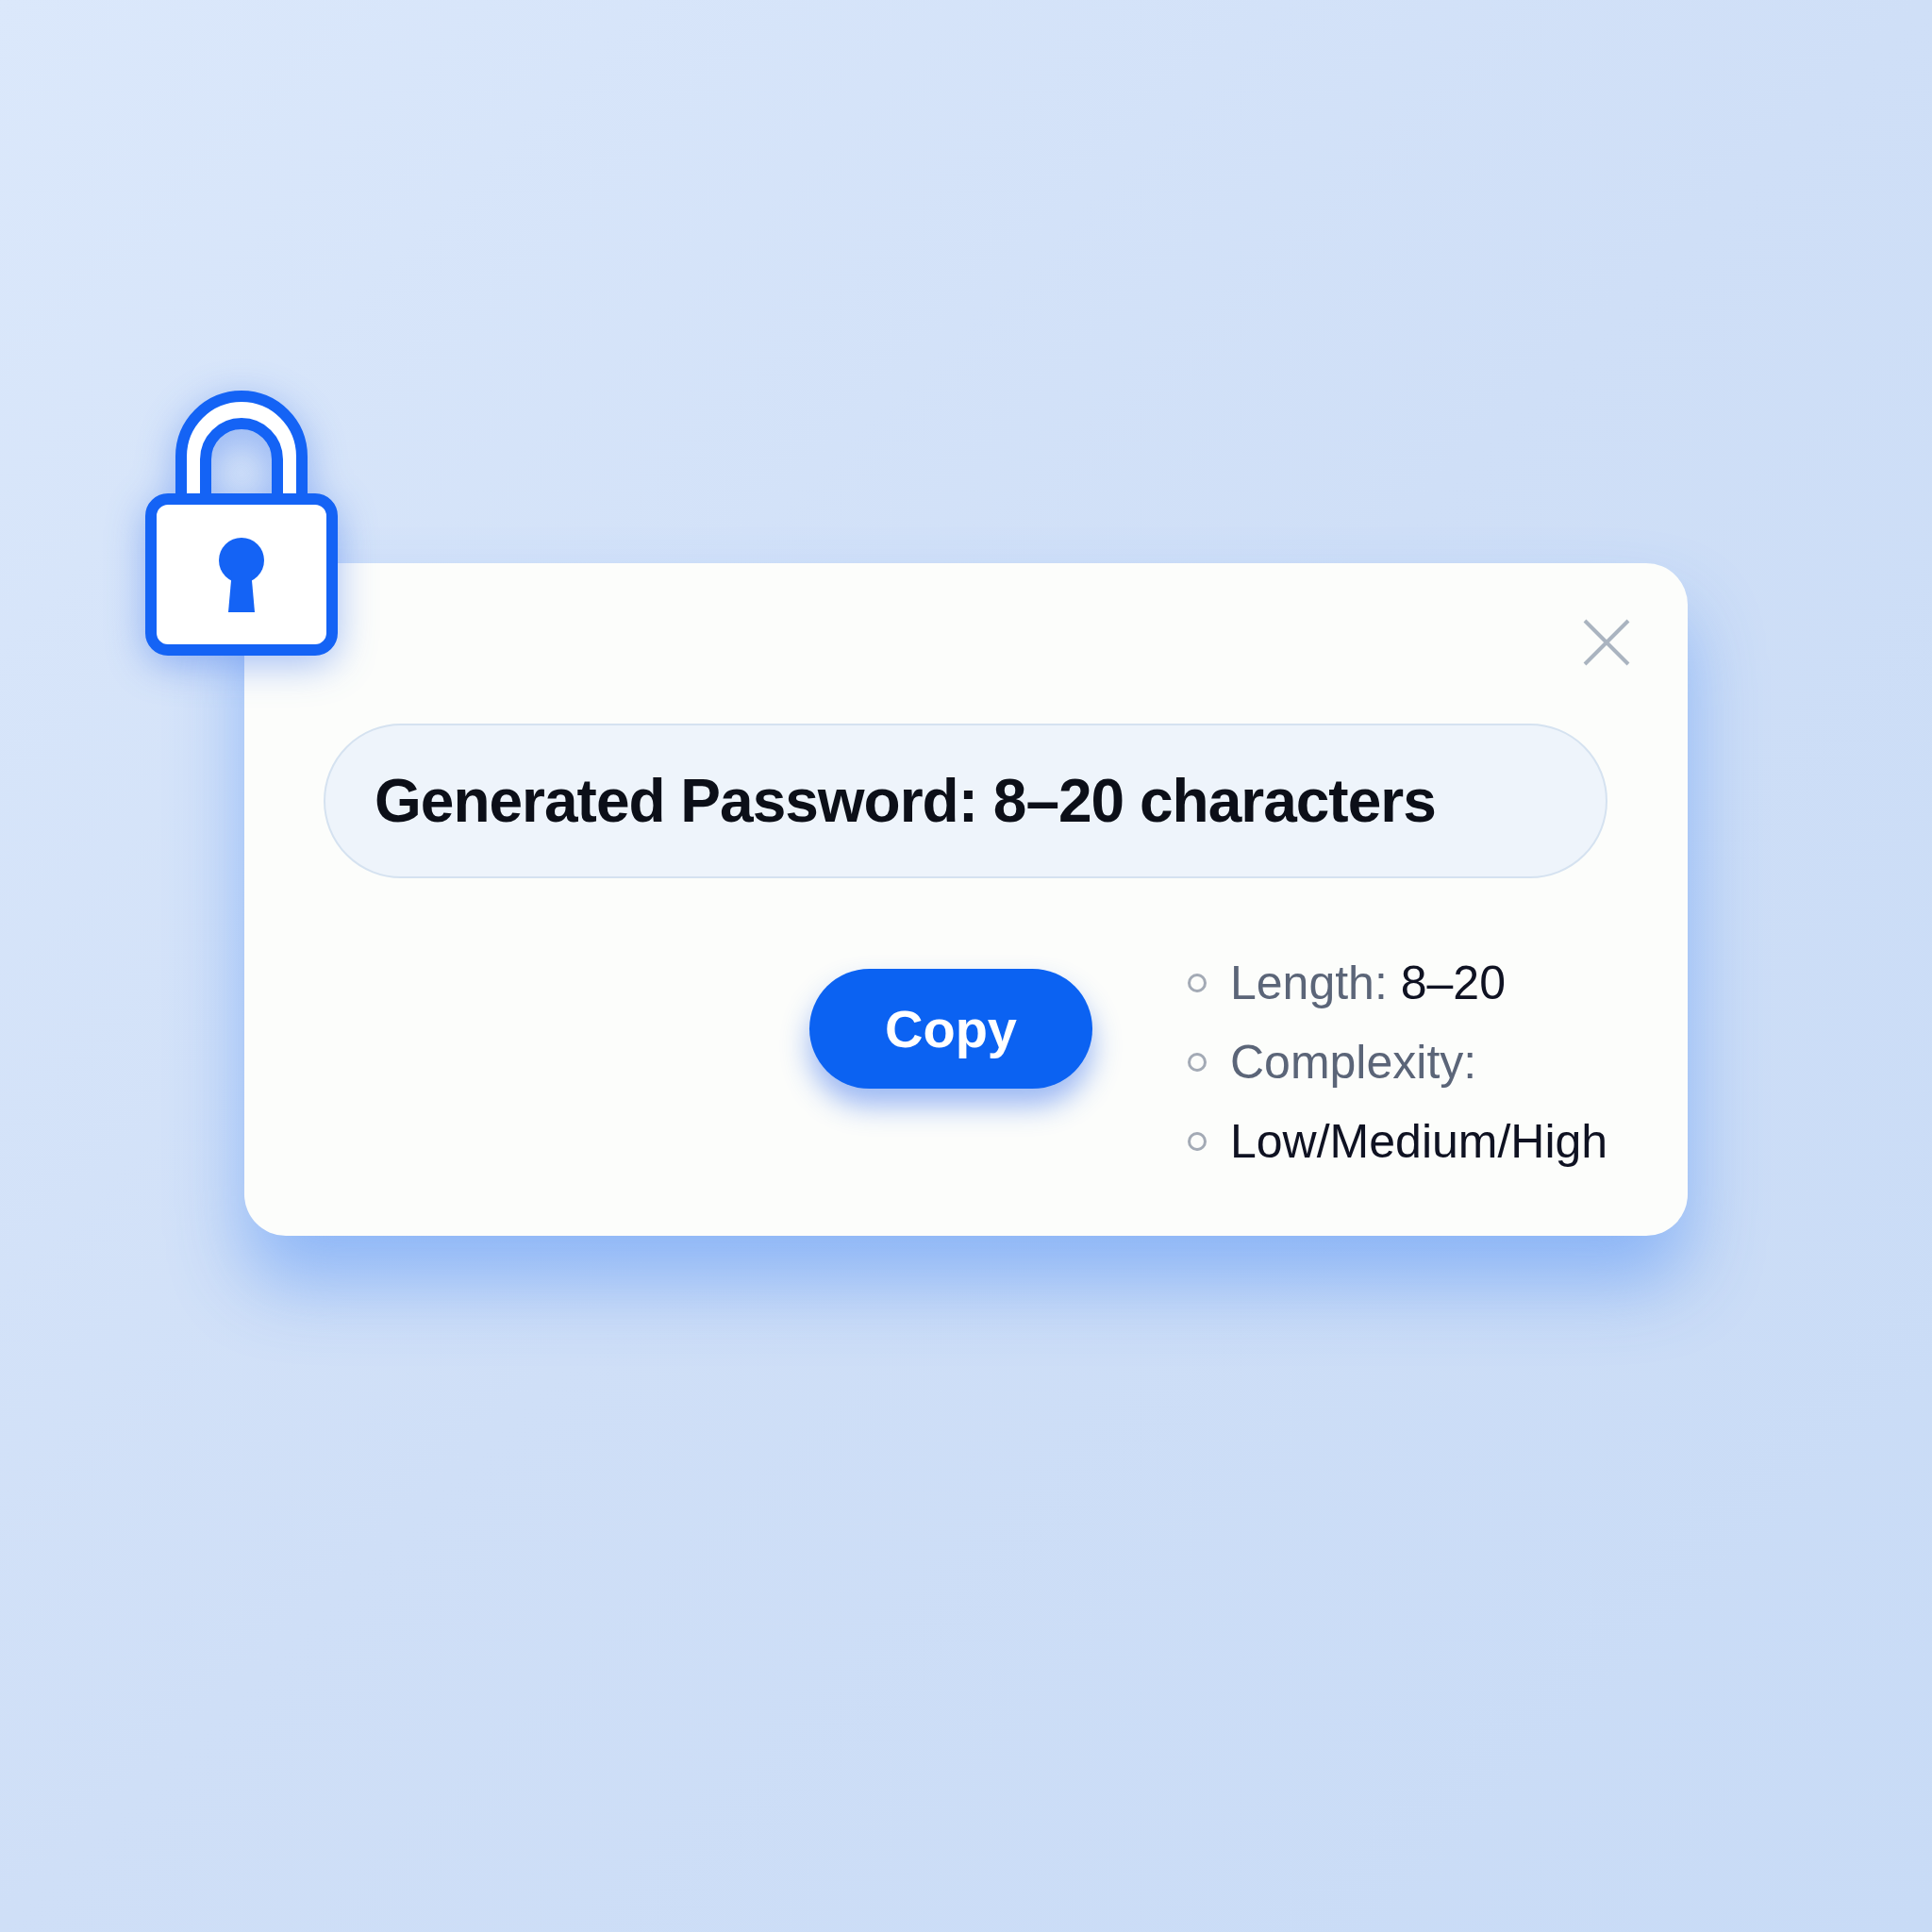 The height and width of the screenshot is (1932, 1932). I want to click on password-field: Generated Password: 8–20 characters, so click(965, 801).